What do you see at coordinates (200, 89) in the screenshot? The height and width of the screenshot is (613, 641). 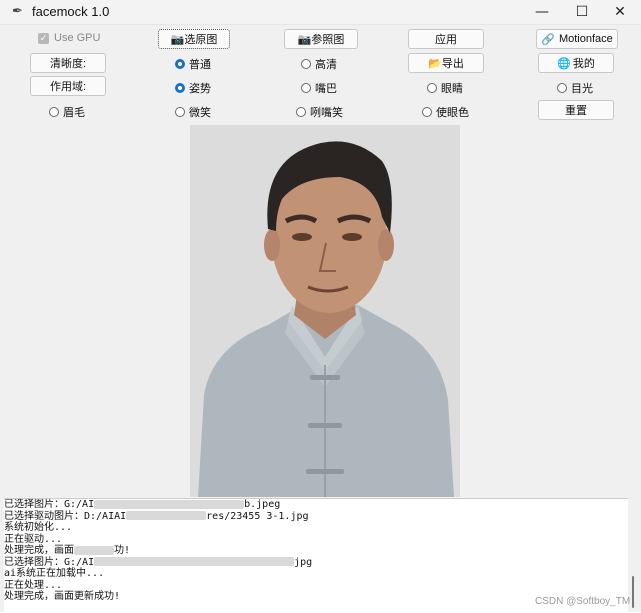 I see `radio-pose-label: 姿势` at bounding box center [200, 89].